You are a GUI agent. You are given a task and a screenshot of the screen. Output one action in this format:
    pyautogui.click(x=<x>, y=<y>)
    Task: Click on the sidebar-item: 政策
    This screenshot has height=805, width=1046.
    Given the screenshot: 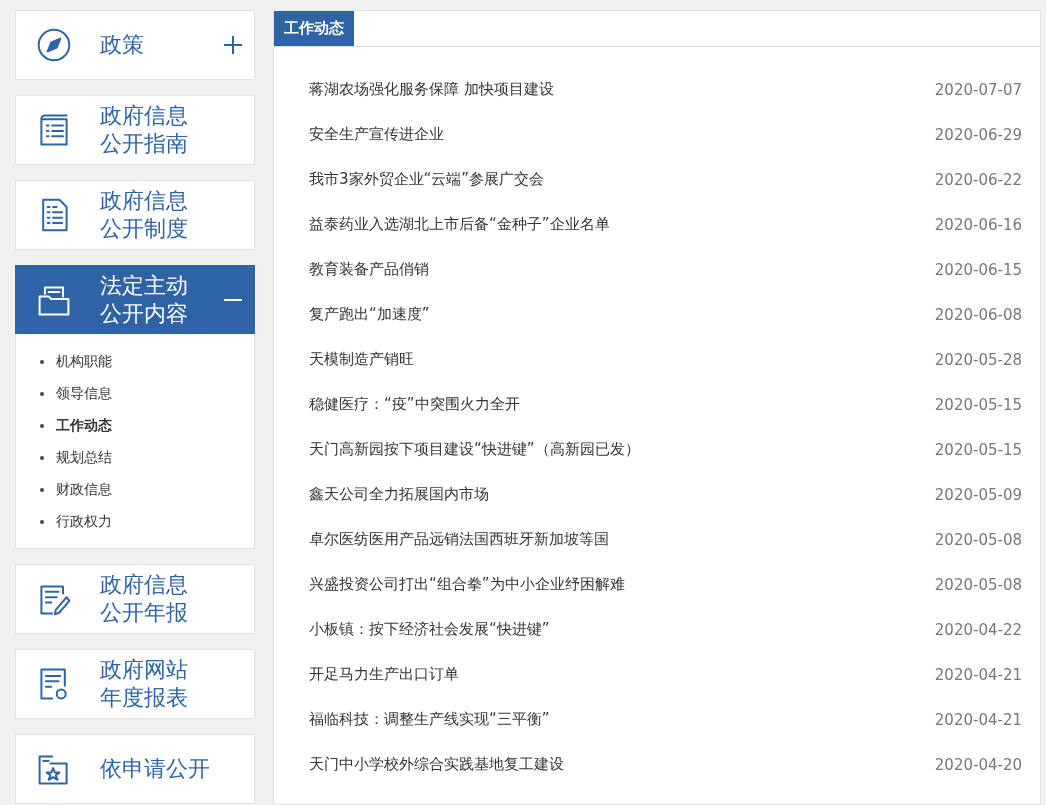 What is the action you would take?
    pyautogui.click(x=135, y=45)
    